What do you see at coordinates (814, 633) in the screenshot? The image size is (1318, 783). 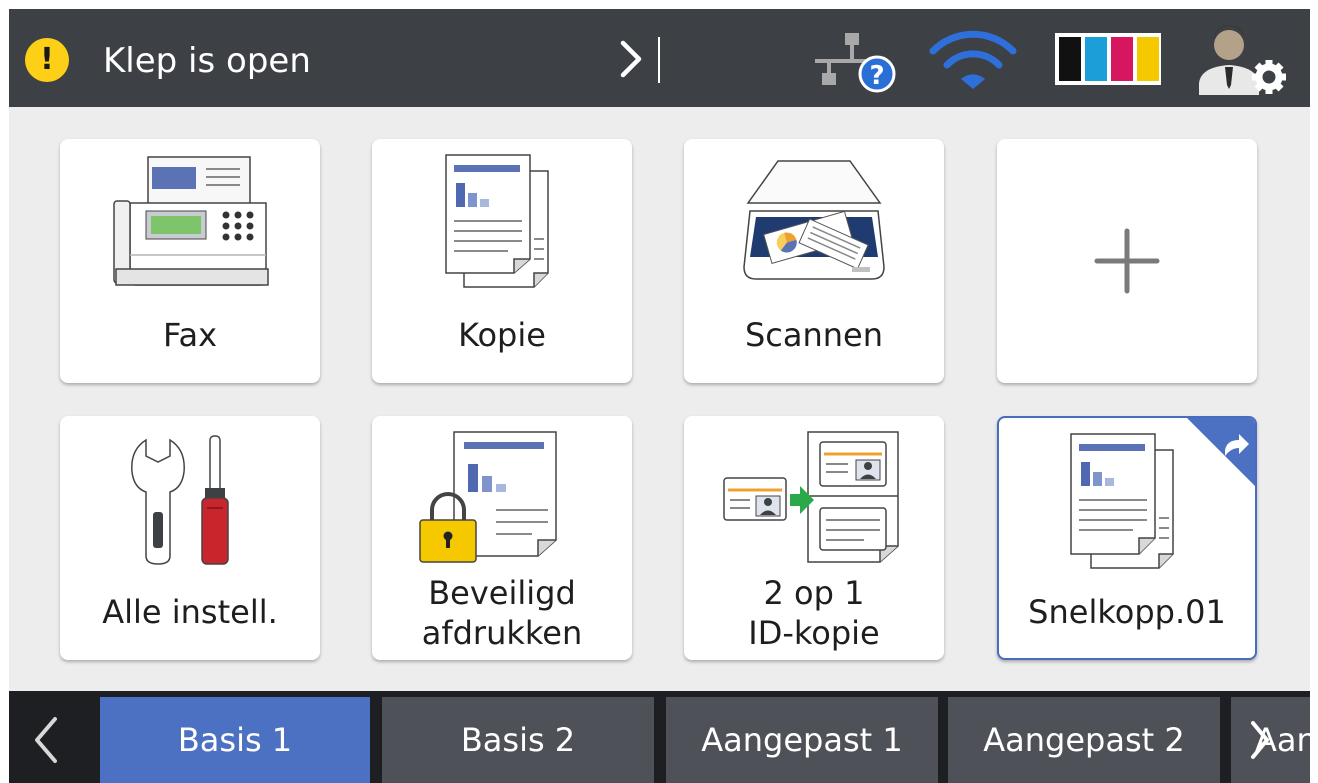 I see `tile-label-line2: ID-kopie` at bounding box center [814, 633].